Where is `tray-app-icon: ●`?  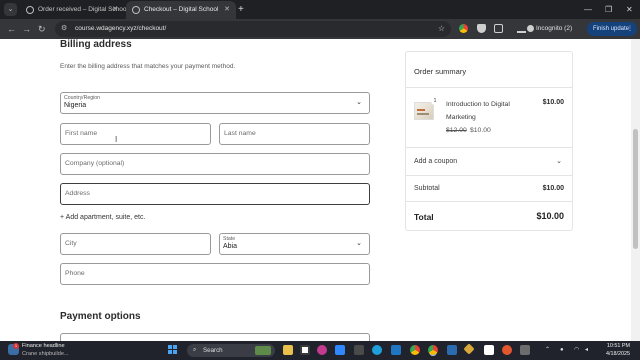 tray-app-icon: ● is located at coordinates (562, 350).